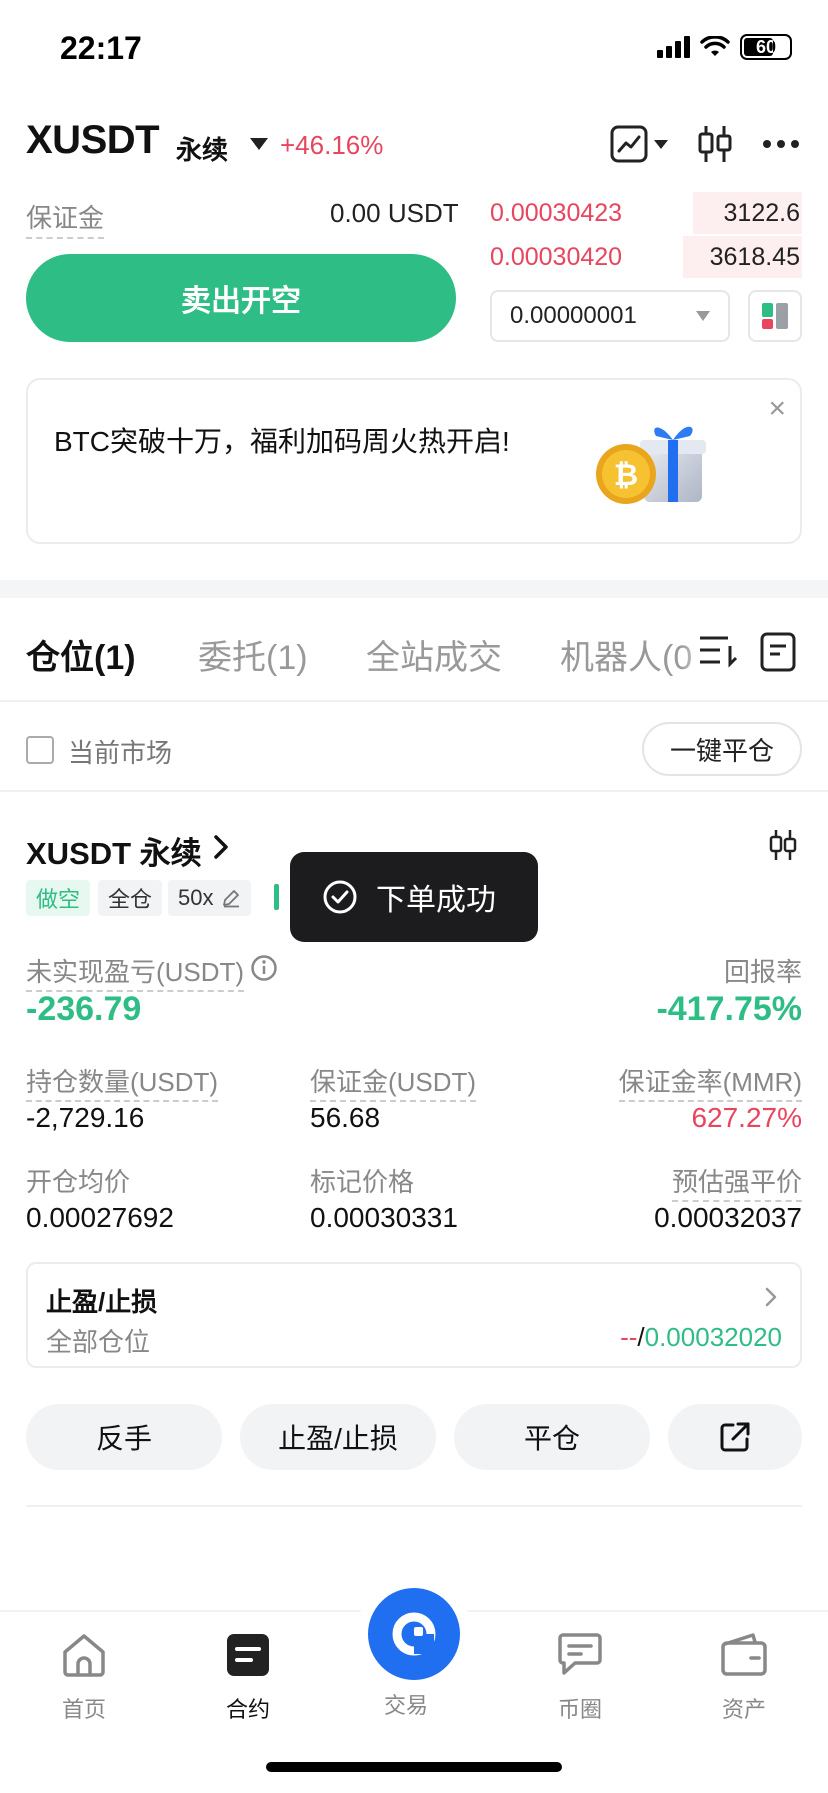 This screenshot has height=1793, width=828. I want to click on tab-market-trades: 全站成交, so click(434, 654).